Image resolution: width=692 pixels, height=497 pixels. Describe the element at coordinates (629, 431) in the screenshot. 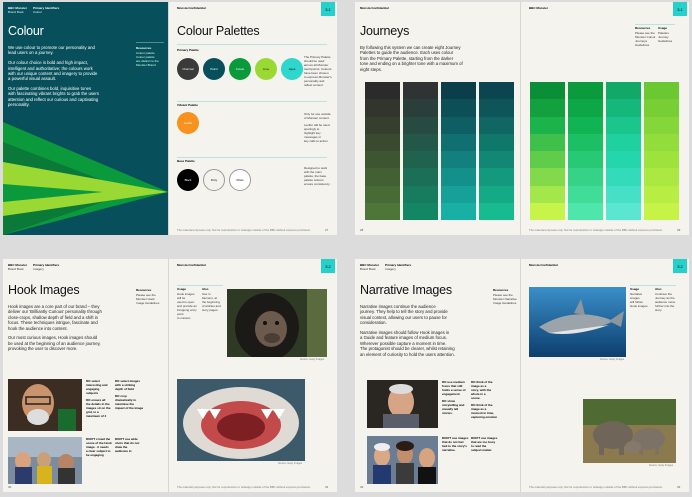

I see `narrative-photo-elephants` at that location.